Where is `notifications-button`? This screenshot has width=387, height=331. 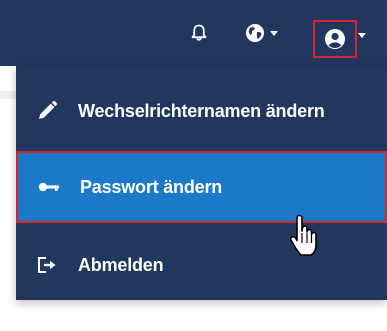 notifications-button is located at coordinates (199, 33).